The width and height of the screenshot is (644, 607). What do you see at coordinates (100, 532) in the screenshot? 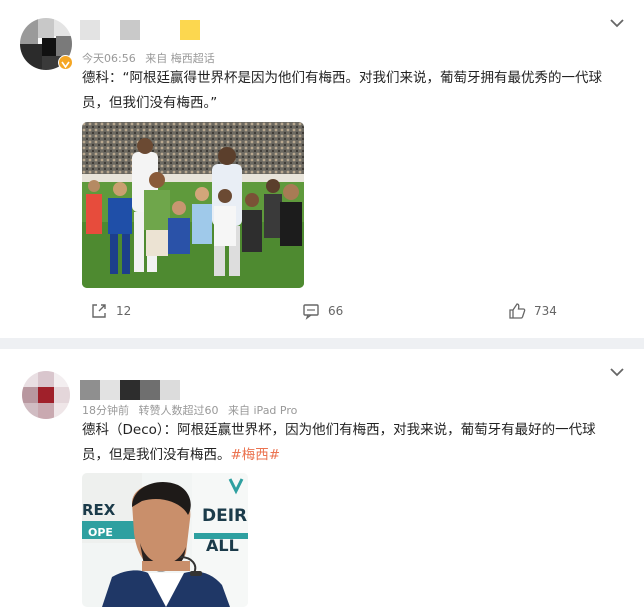
I see `photo-text-bottom: OPE` at bounding box center [100, 532].